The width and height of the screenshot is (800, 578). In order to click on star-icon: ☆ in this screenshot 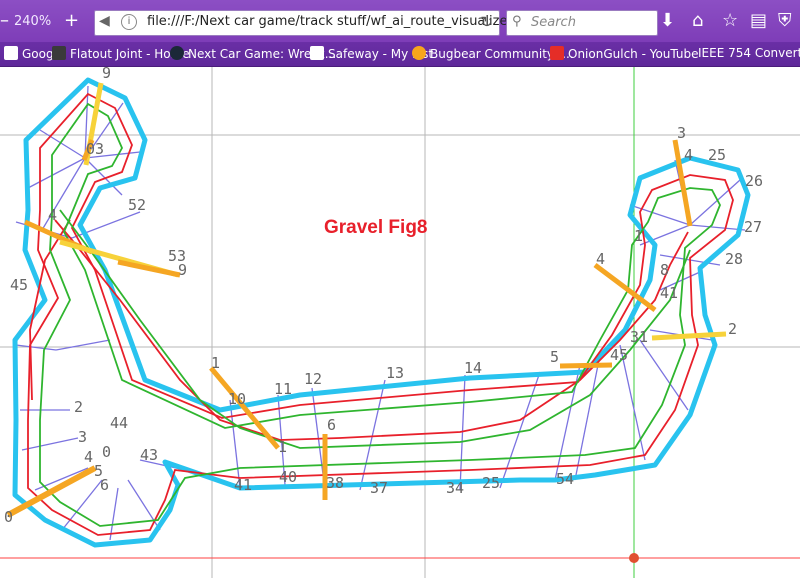, I will do `click(730, 20)`.